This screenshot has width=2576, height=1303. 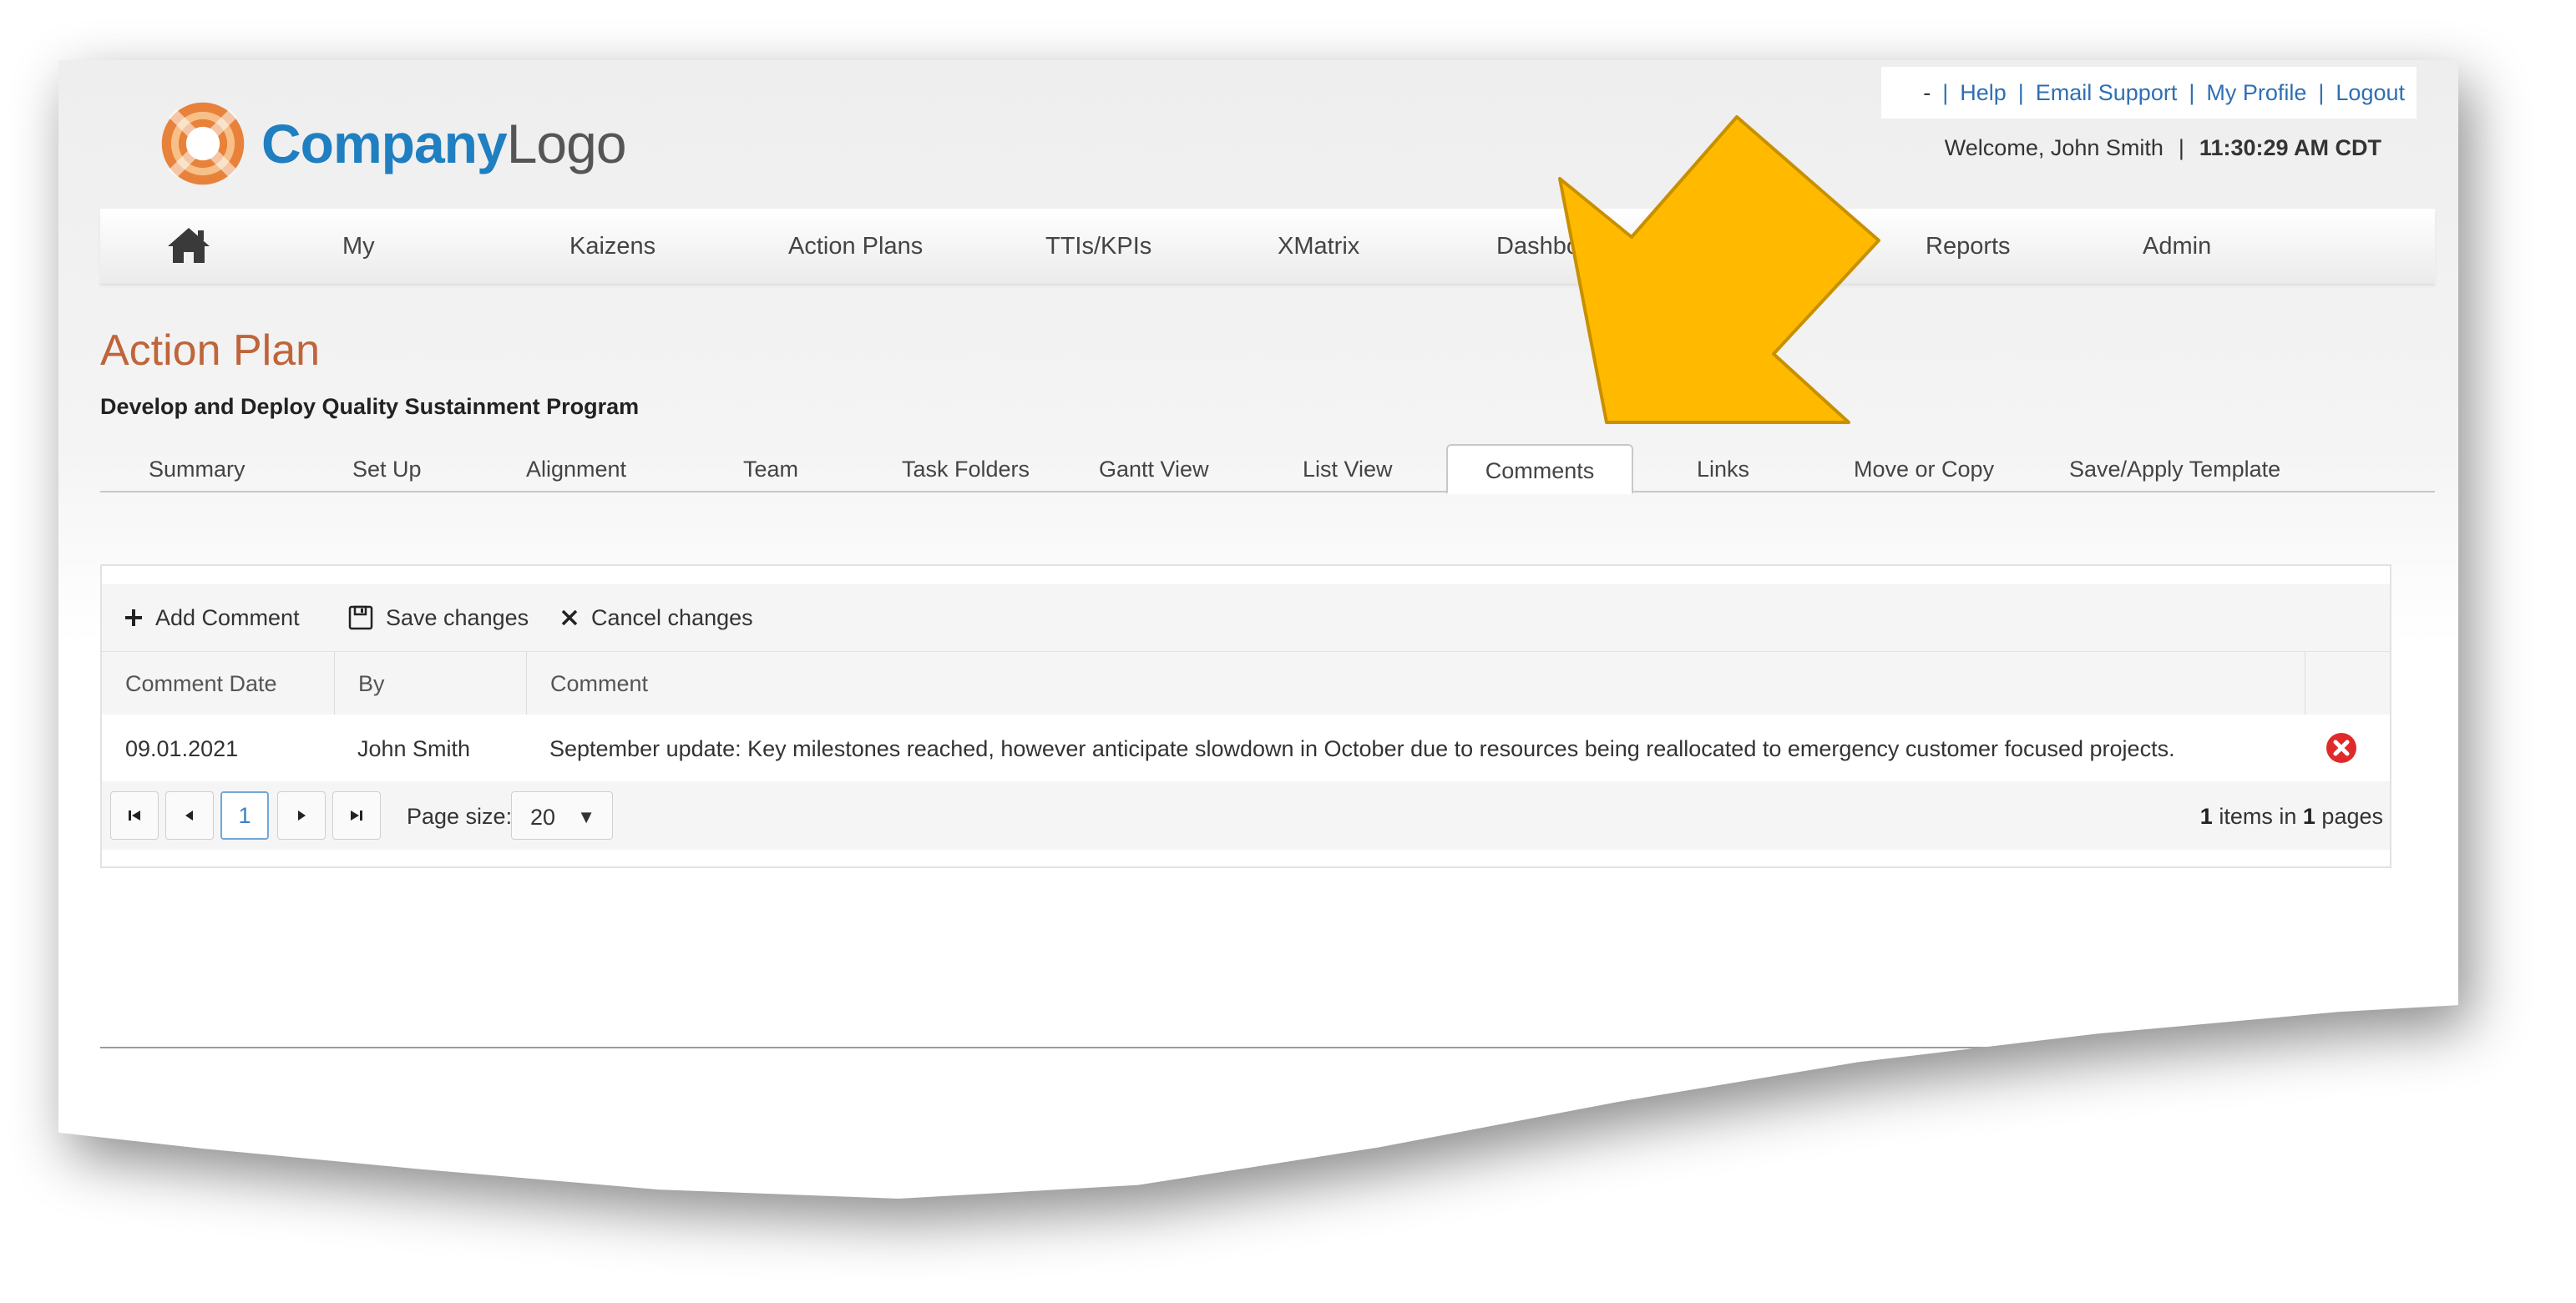 I want to click on grid-toolbar: Add Comment Save changes Cancel changes, so click(x=1246, y=617).